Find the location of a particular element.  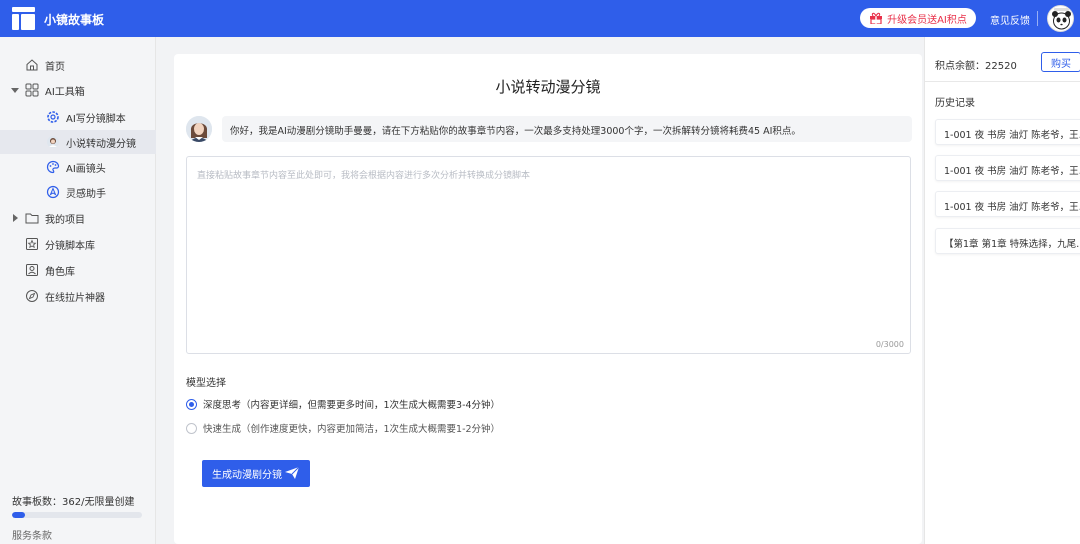

sidebar-item-my-projects: 我的项目 is located at coordinates (78, 218).